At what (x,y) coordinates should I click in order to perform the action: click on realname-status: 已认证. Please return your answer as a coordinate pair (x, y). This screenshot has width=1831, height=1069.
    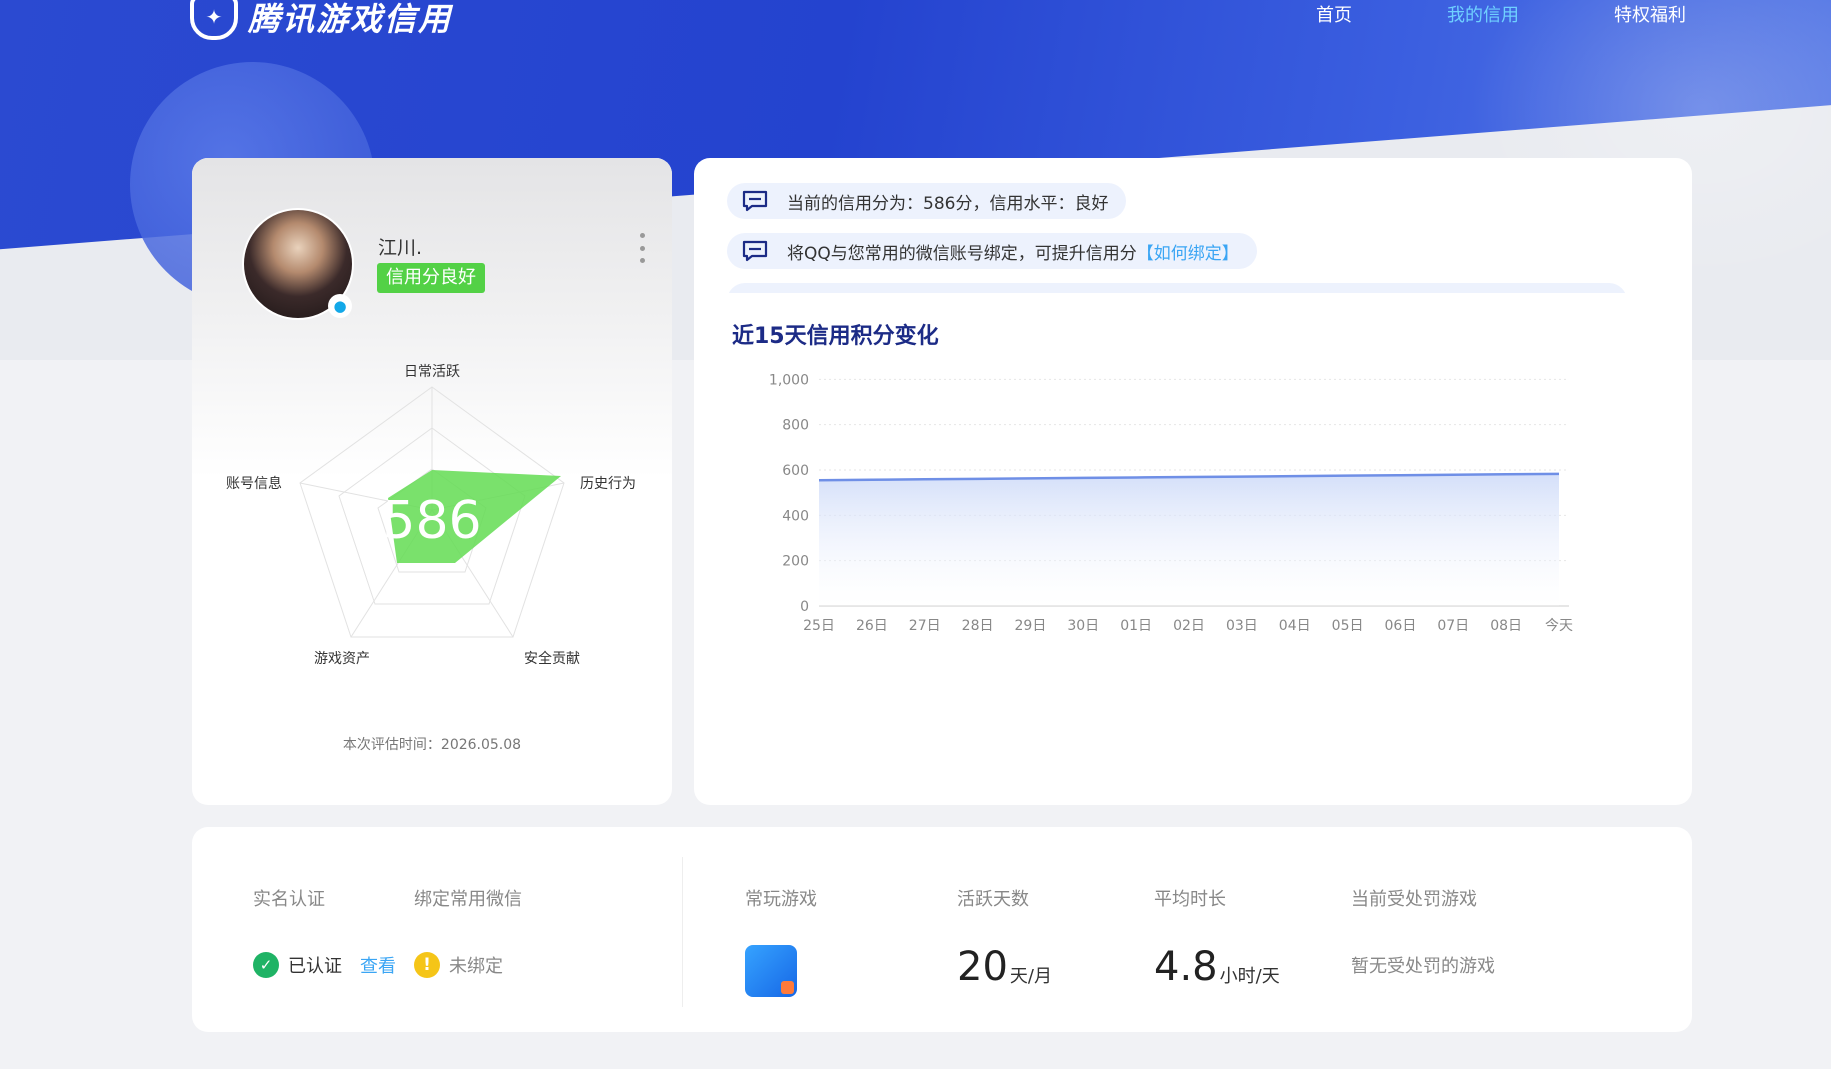
    Looking at the image, I should click on (315, 966).